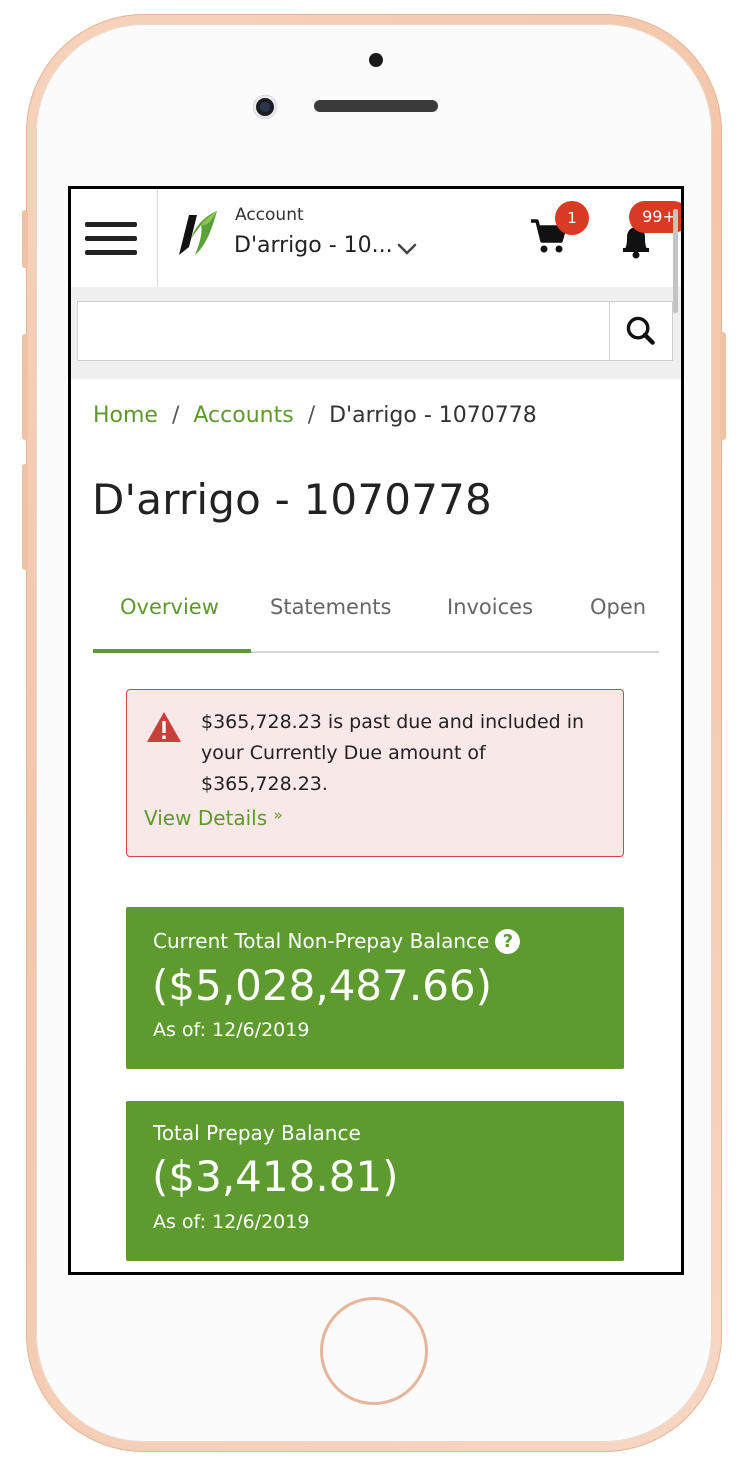 This screenshot has height=1470, width=750. What do you see at coordinates (723, 386) in the screenshot?
I see `power-button` at bounding box center [723, 386].